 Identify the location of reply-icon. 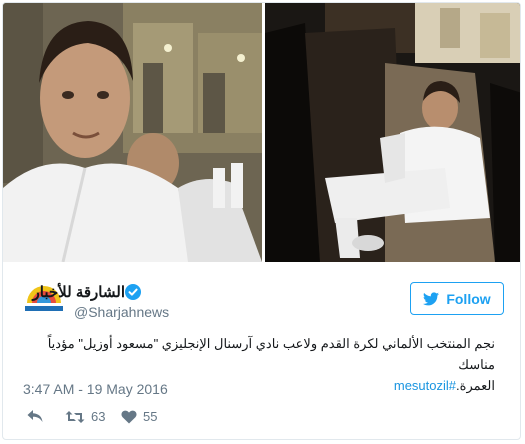
(35, 416).